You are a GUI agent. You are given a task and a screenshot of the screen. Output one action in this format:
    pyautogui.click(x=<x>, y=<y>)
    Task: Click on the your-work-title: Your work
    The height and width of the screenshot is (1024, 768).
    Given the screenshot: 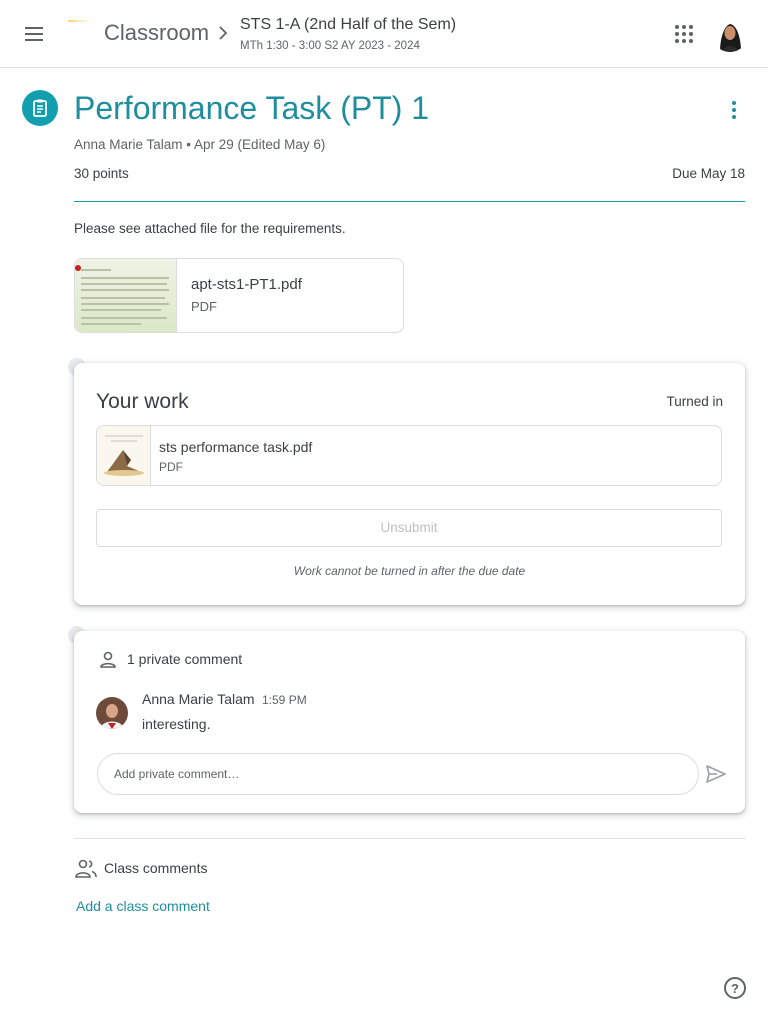 What is the action you would take?
    pyautogui.click(x=142, y=401)
    